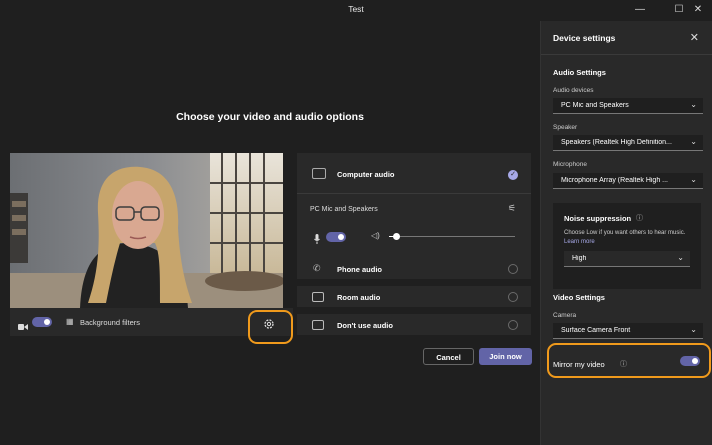 The height and width of the screenshot is (445, 712). I want to click on title-bar: Test — ☐ ✕, so click(356, 10).